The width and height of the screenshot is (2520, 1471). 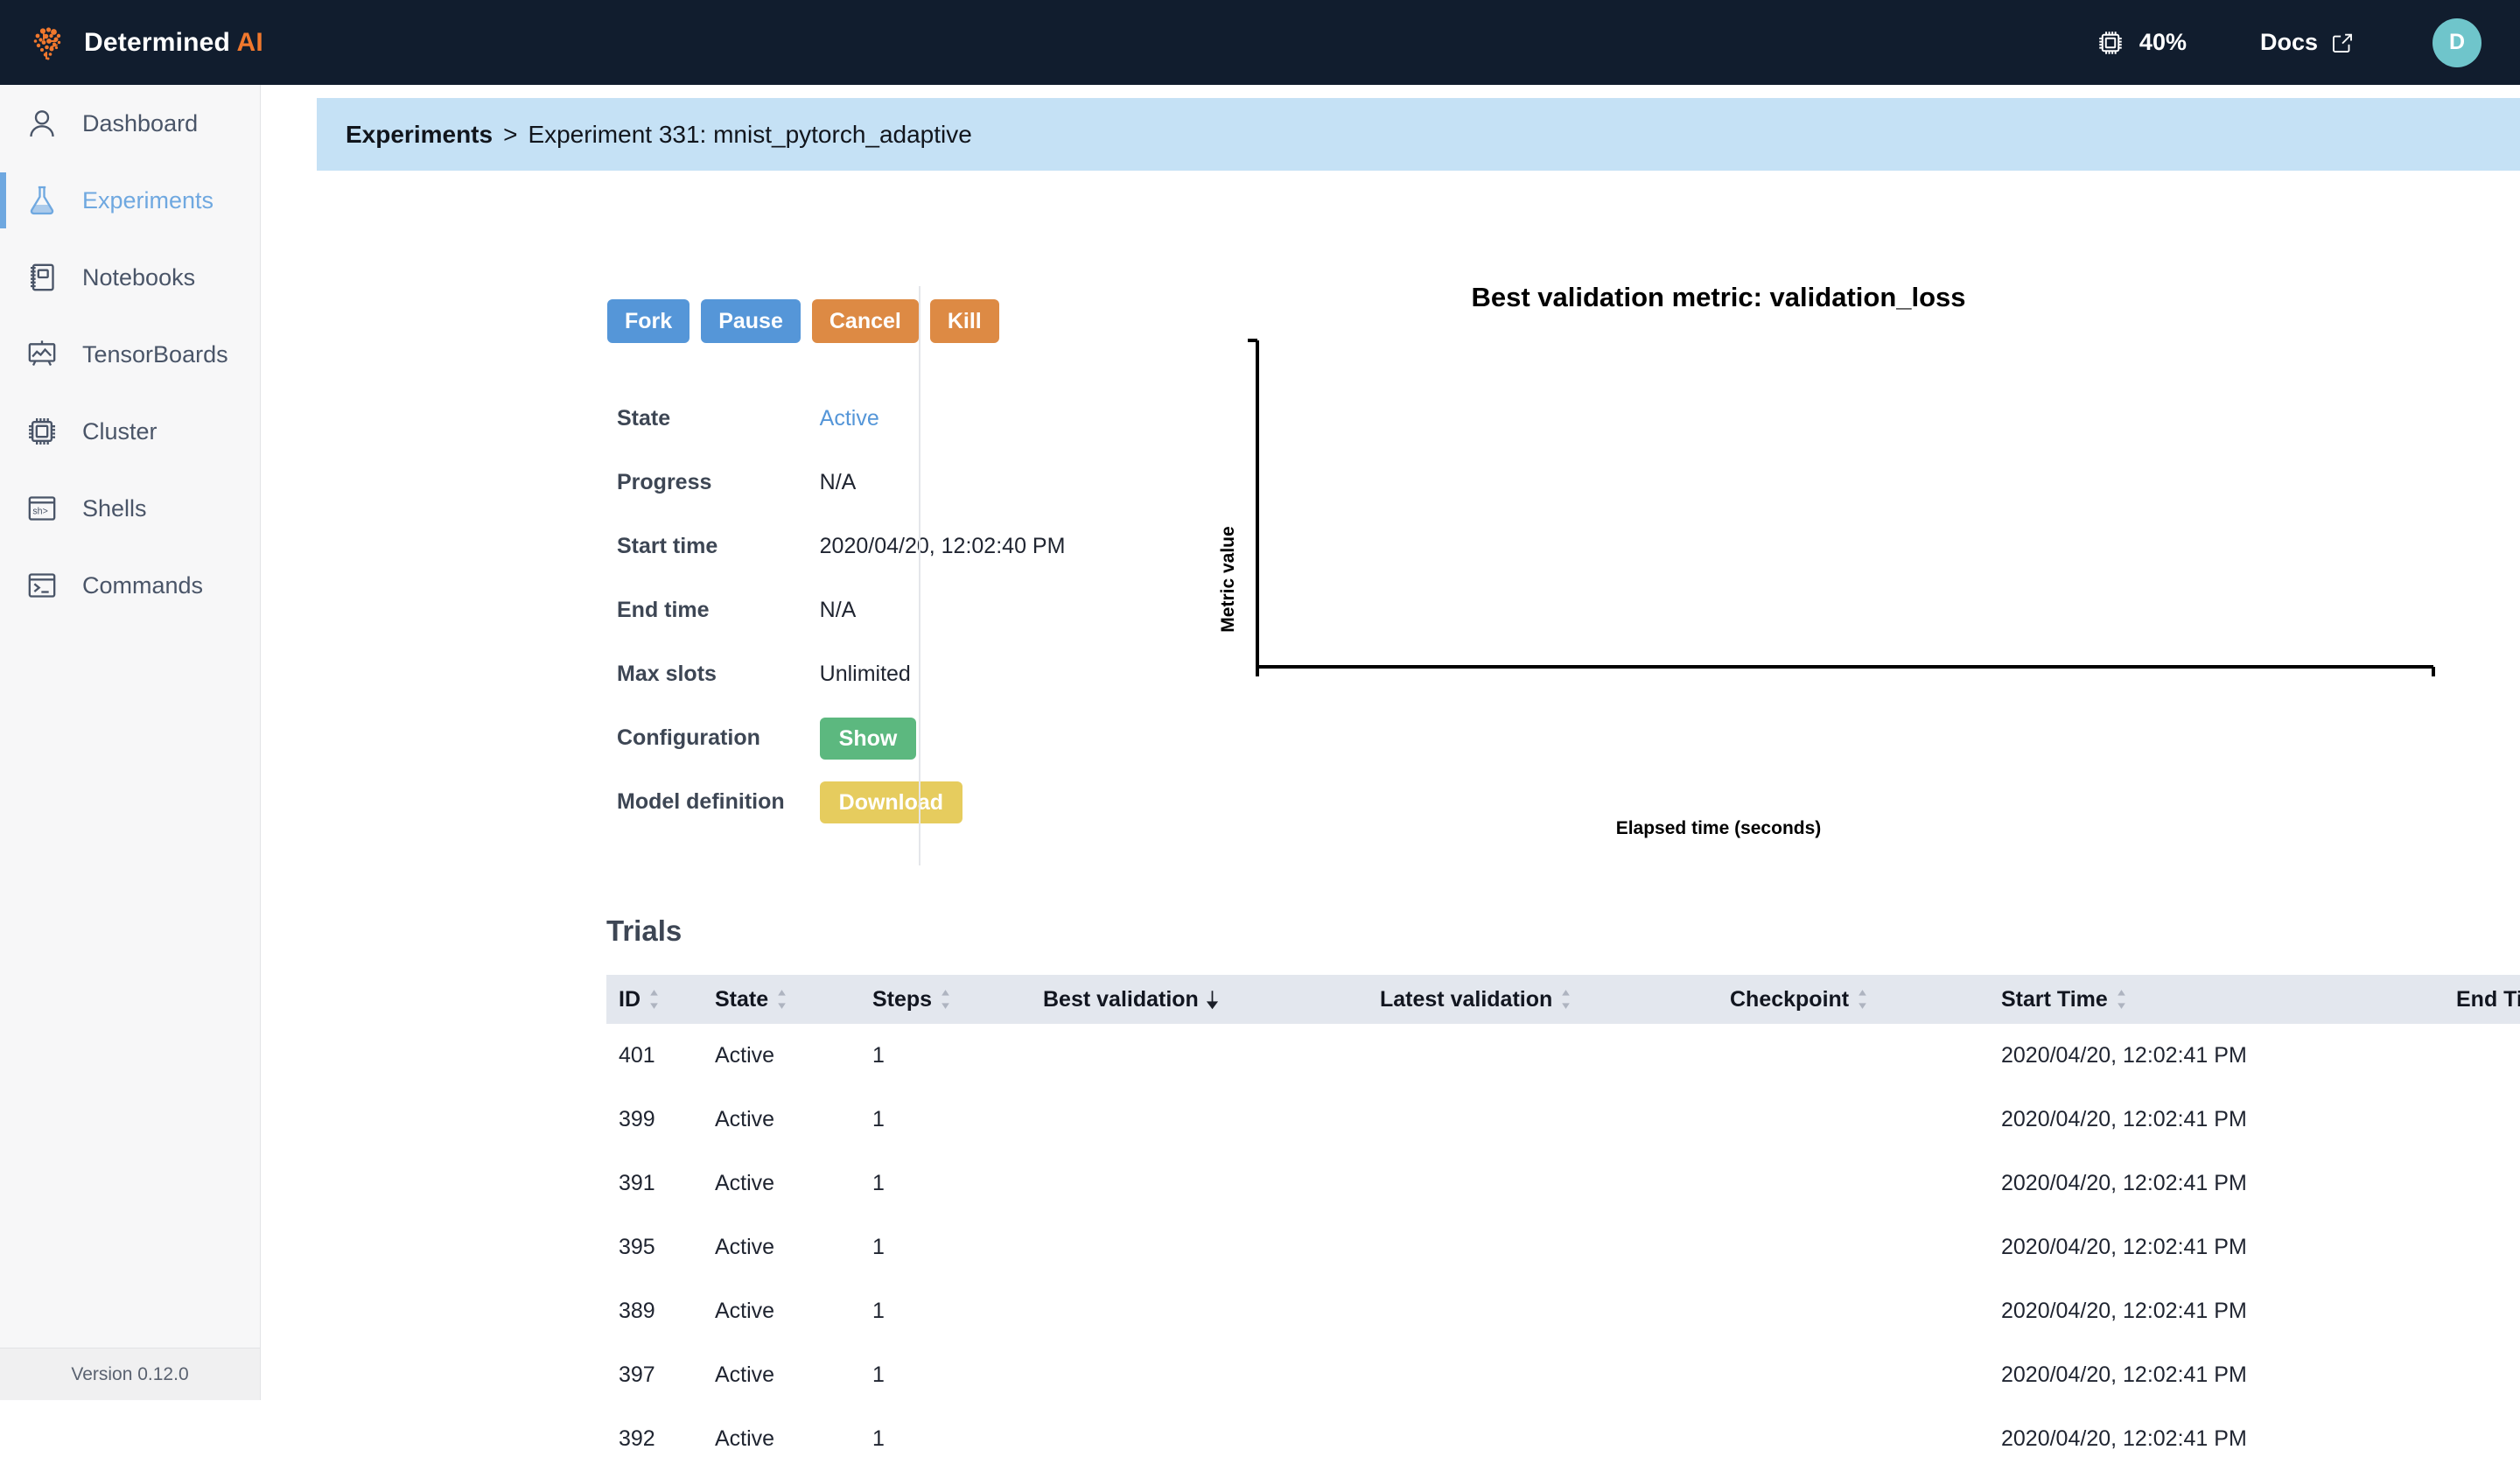 I want to click on breadcrumb-root-link: Experiments, so click(x=419, y=135).